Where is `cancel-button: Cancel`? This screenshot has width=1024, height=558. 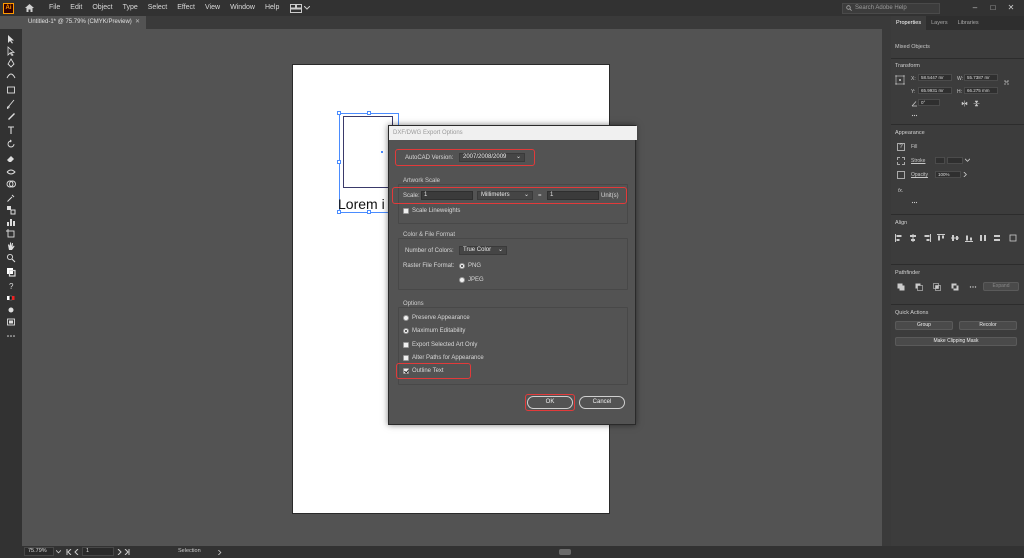
cancel-button: Cancel is located at coordinates (602, 402).